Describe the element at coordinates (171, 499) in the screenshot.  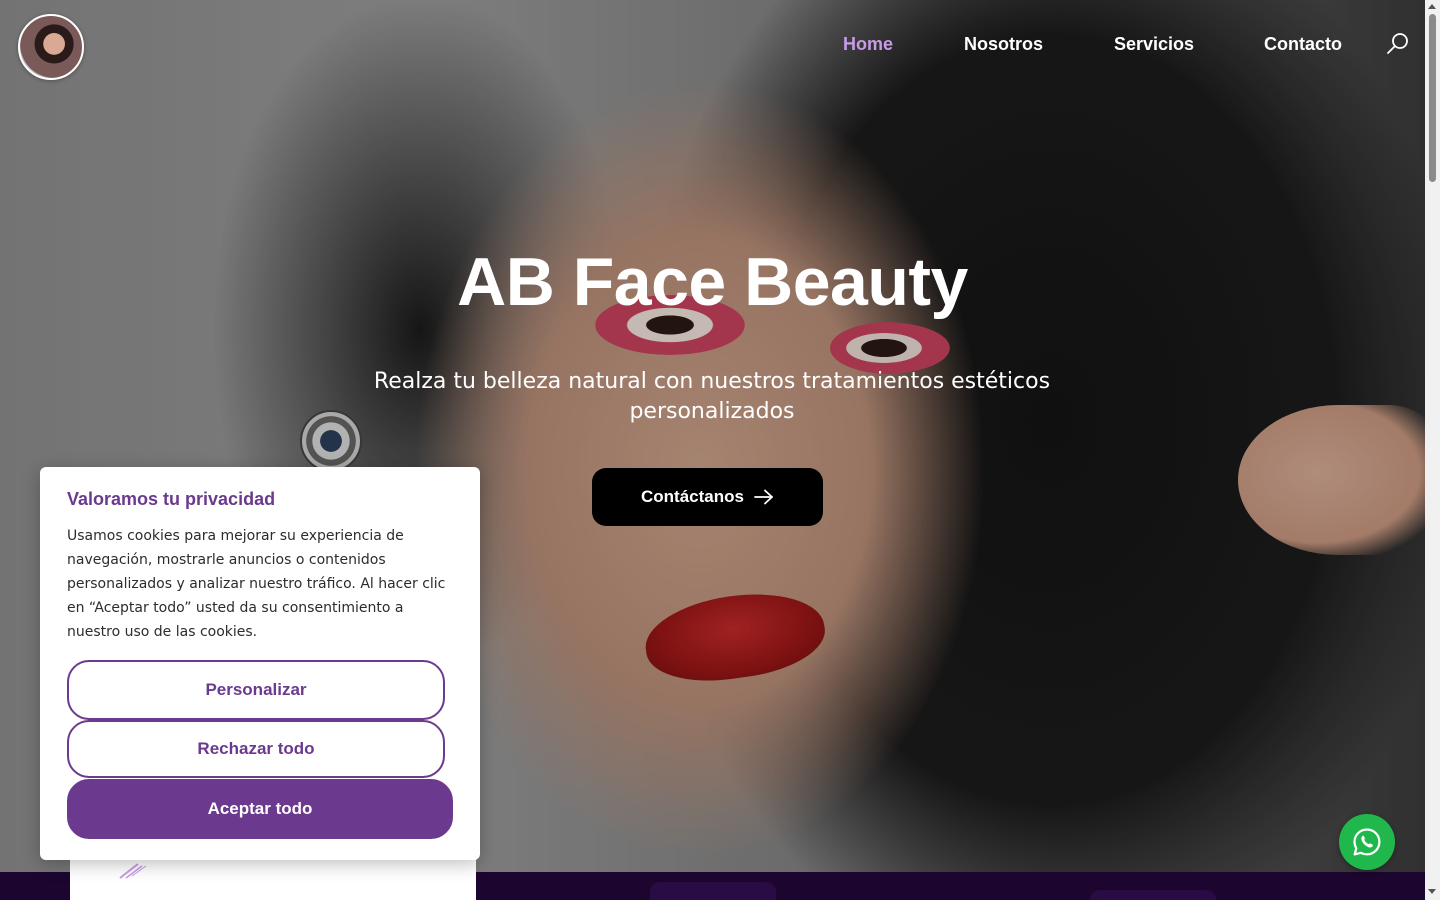
I see `cookie-title: Valoramos tu privacidad` at that location.